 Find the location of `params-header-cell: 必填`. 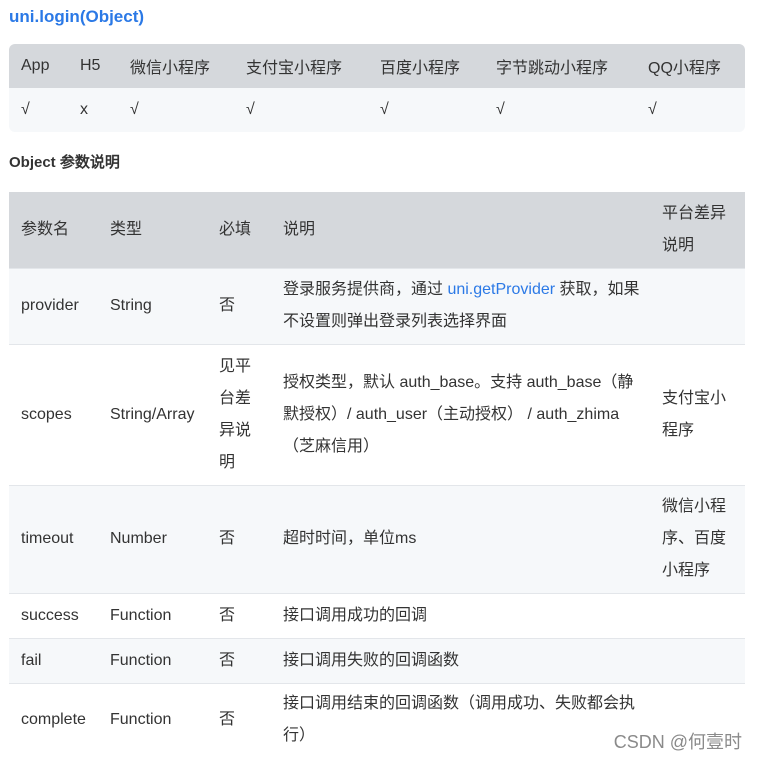

params-header-cell: 必填 is located at coordinates (235, 229).